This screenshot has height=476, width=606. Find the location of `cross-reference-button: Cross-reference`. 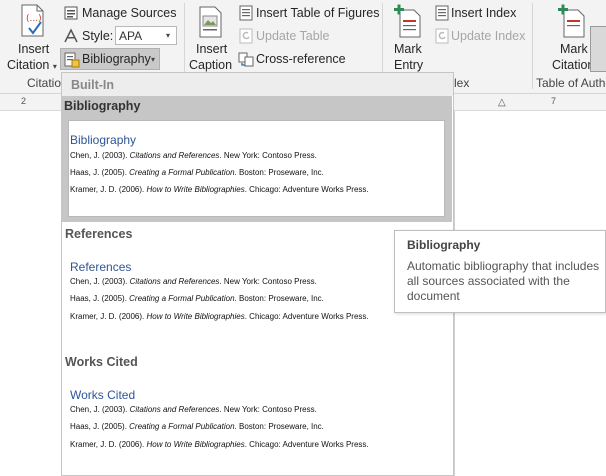

cross-reference-button: Cross-reference is located at coordinates (292, 60).